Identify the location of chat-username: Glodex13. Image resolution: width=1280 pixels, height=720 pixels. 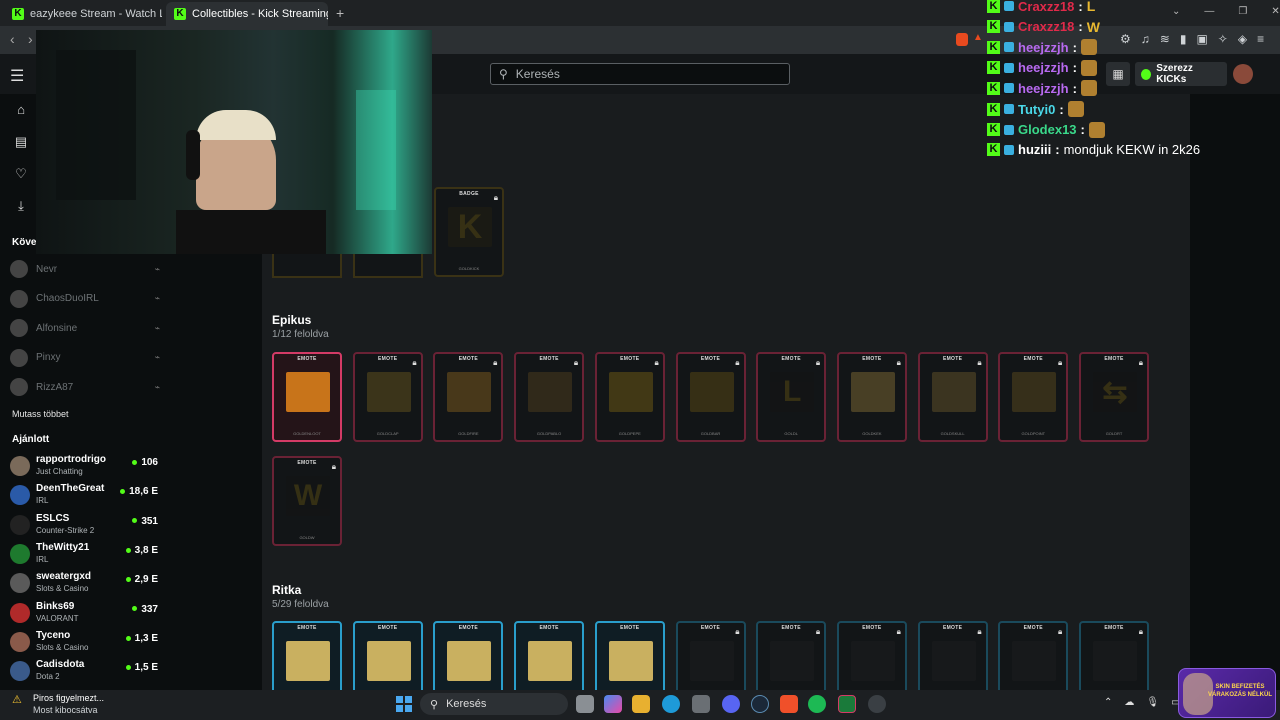
(1047, 129).